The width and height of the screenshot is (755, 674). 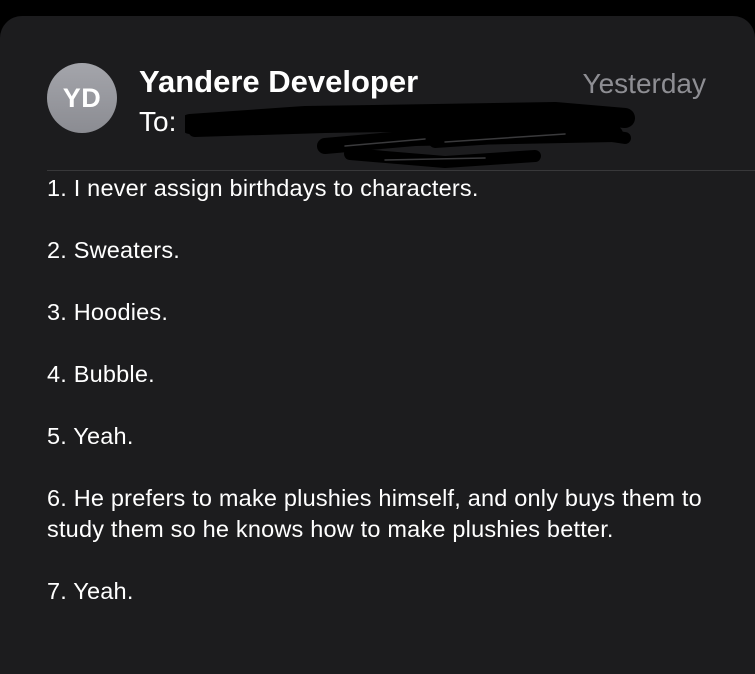 I want to click on to-label: To:, so click(x=158, y=121).